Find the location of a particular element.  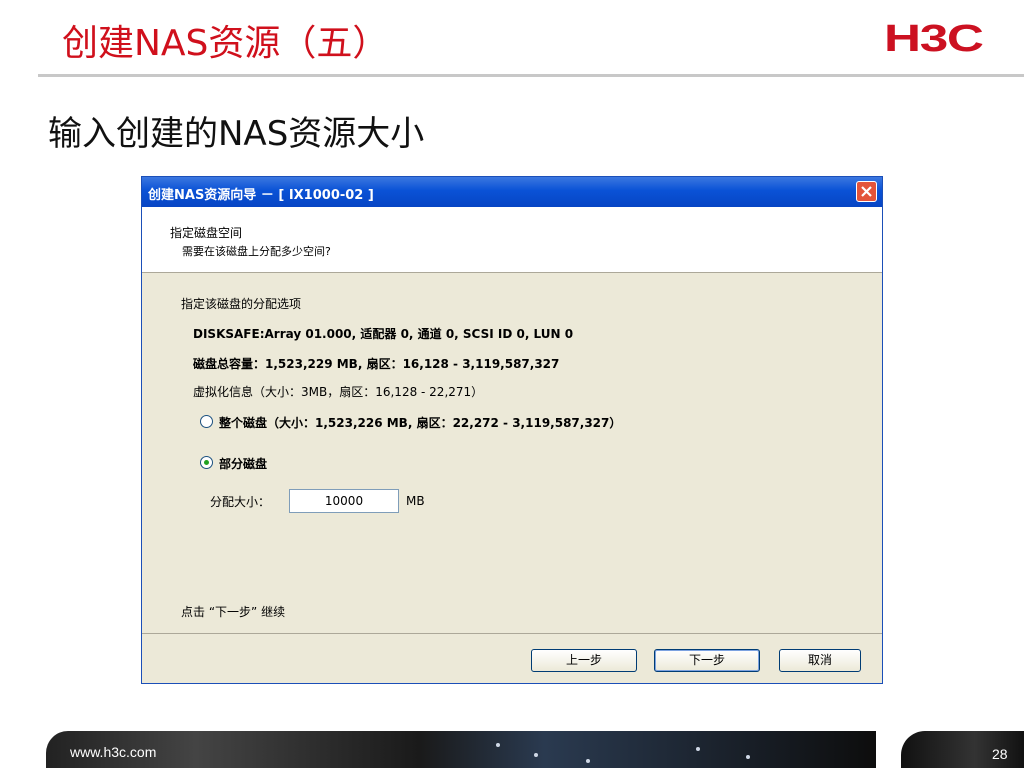

wizard-step-title: 指定磁盘空间 is located at coordinates (206, 233).